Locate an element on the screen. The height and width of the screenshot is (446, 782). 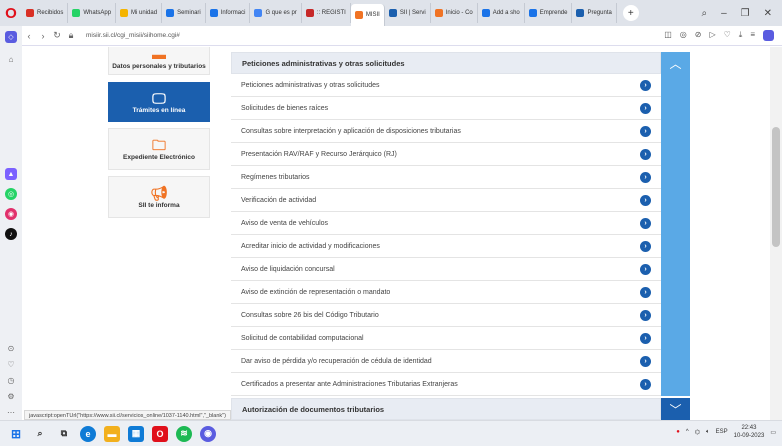
browser-tab: WhatsApp is located at coordinates (92, 13).